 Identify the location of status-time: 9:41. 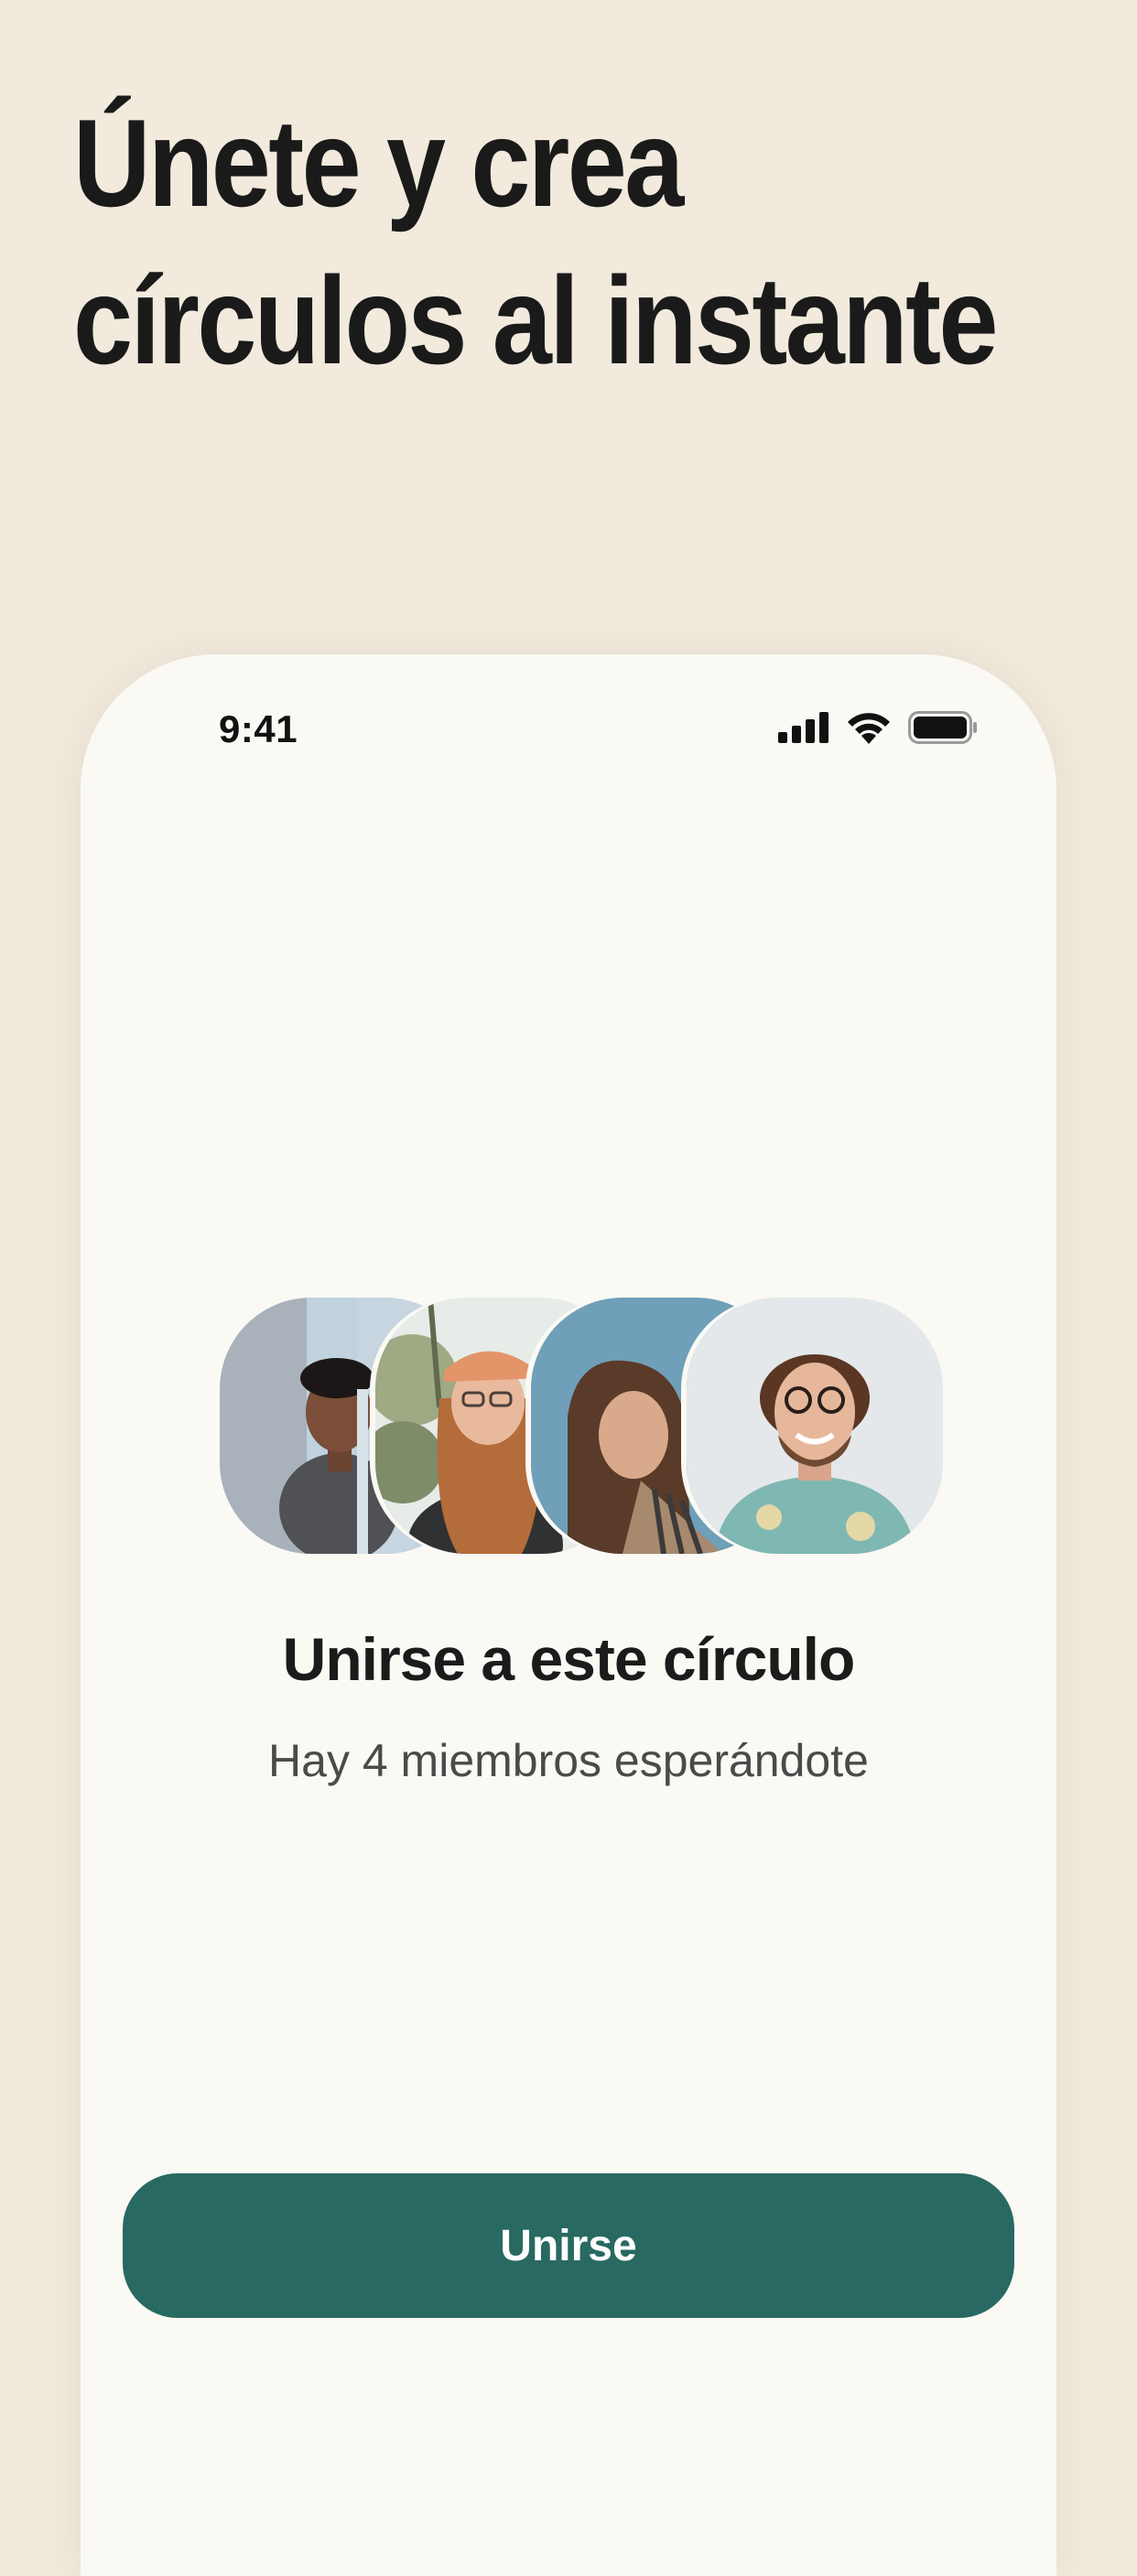
(258, 728).